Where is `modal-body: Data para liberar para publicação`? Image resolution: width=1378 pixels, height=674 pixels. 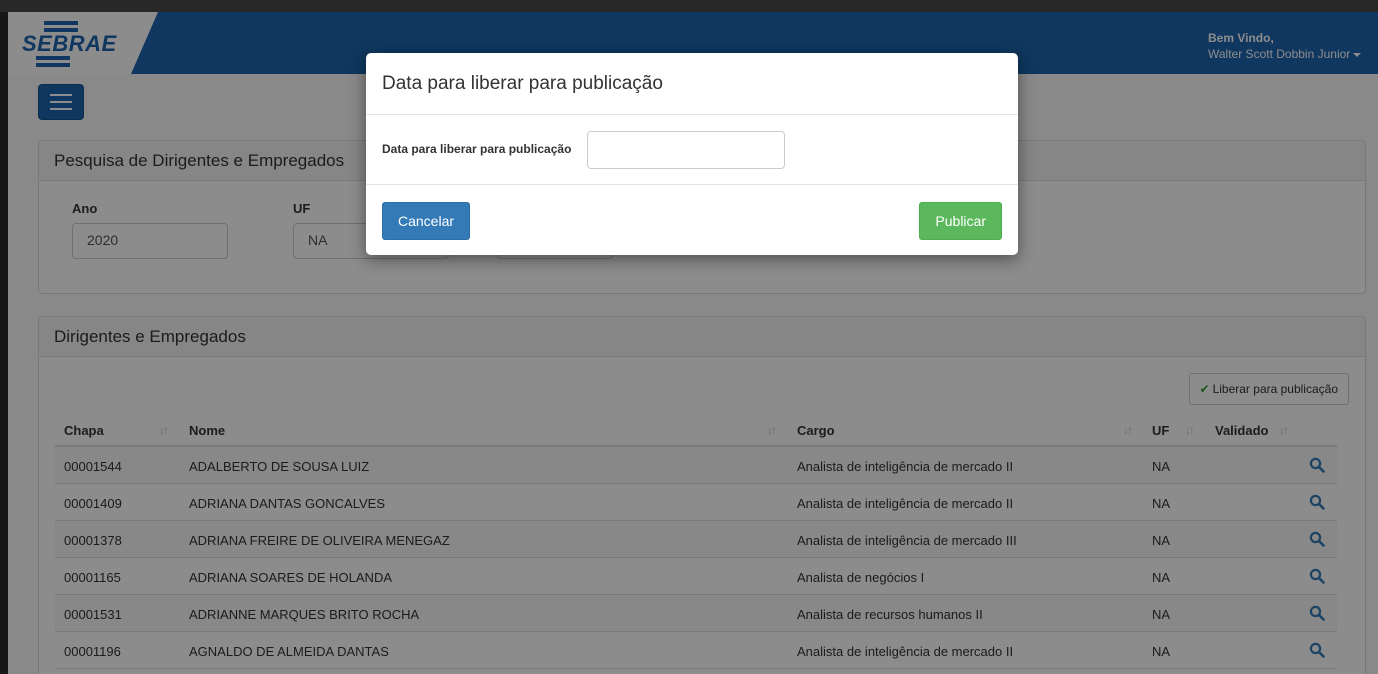 modal-body: Data para liberar para publicação is located at coordinates (692, 150).